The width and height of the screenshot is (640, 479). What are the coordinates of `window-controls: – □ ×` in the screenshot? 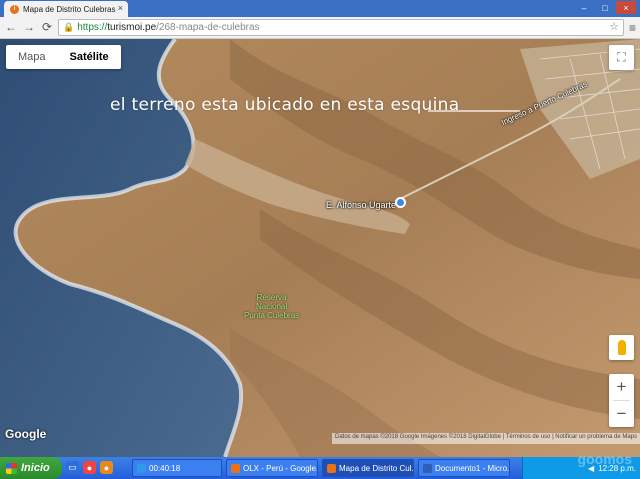 It's located at (605, 7).